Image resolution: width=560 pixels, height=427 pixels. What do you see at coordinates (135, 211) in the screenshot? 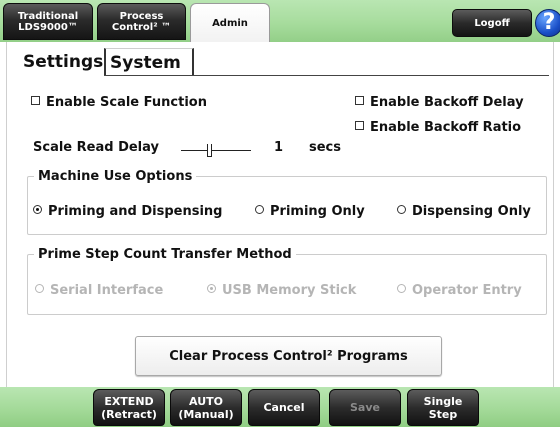
I see `priming-and-dispensing-label: Priming and Dispensing` at bounding box center [135, 211].